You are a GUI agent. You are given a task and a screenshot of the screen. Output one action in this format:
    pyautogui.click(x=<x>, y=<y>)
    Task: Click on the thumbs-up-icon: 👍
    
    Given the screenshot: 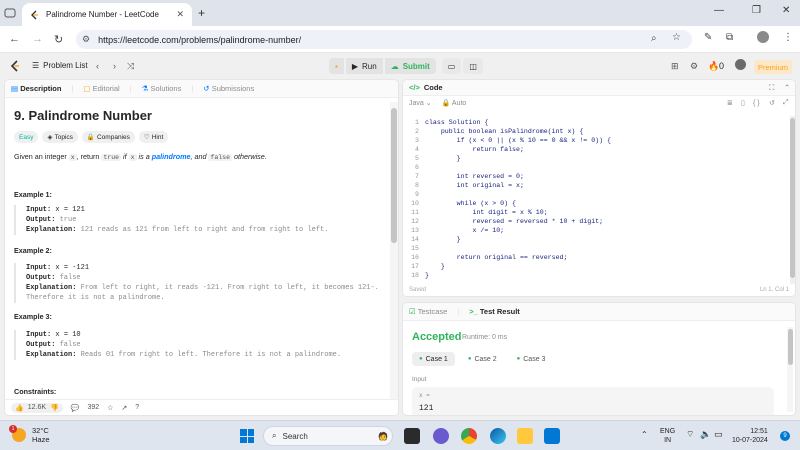 What is the action you would take?
    pyautogui.click(x=19, y=408)
    